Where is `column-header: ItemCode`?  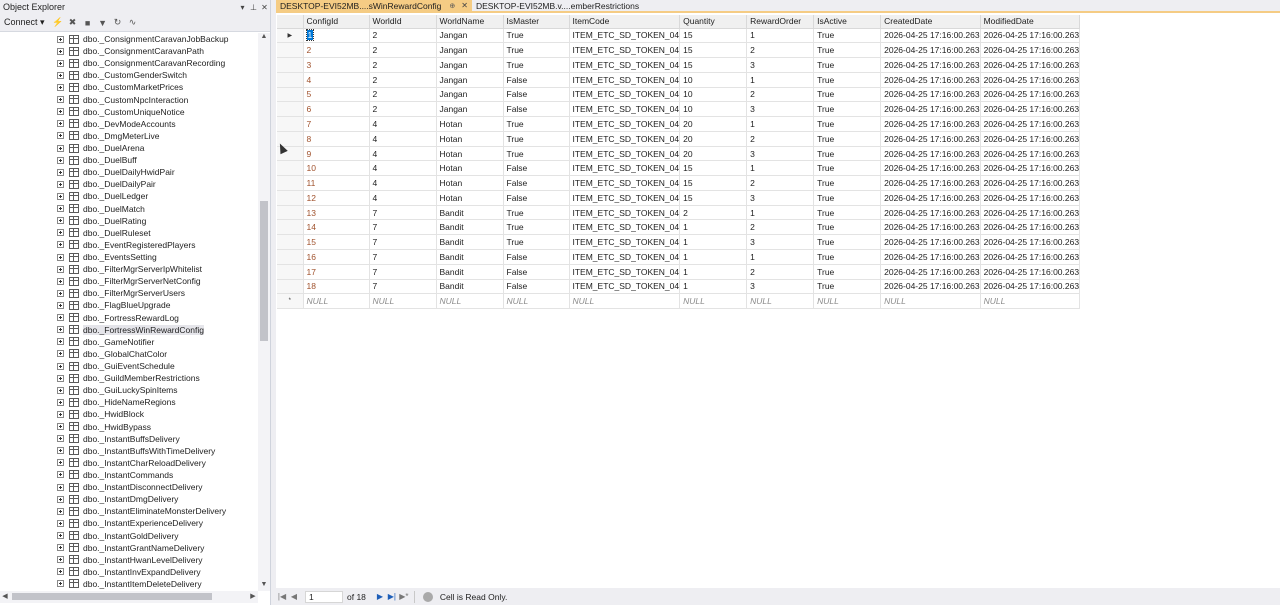
column-header: ItemCode is located at coordinates (625, 22).